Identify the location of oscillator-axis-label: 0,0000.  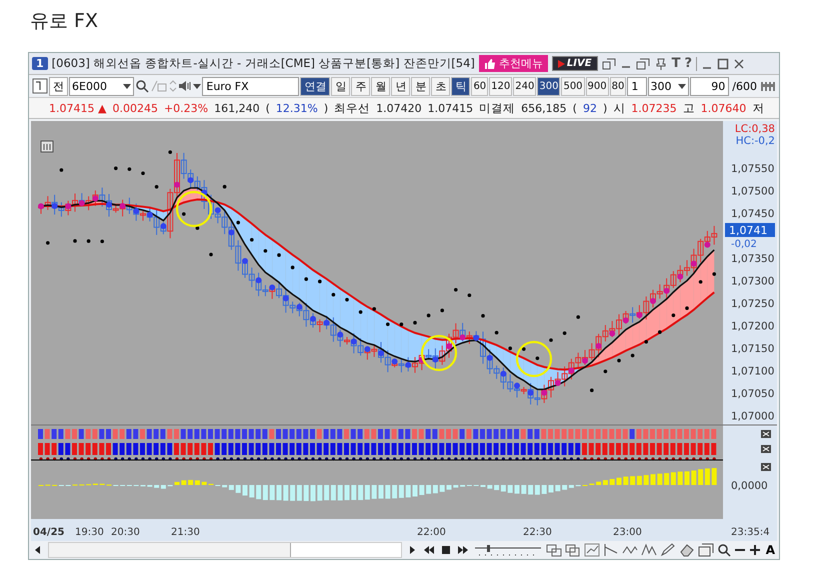
(749, 486).